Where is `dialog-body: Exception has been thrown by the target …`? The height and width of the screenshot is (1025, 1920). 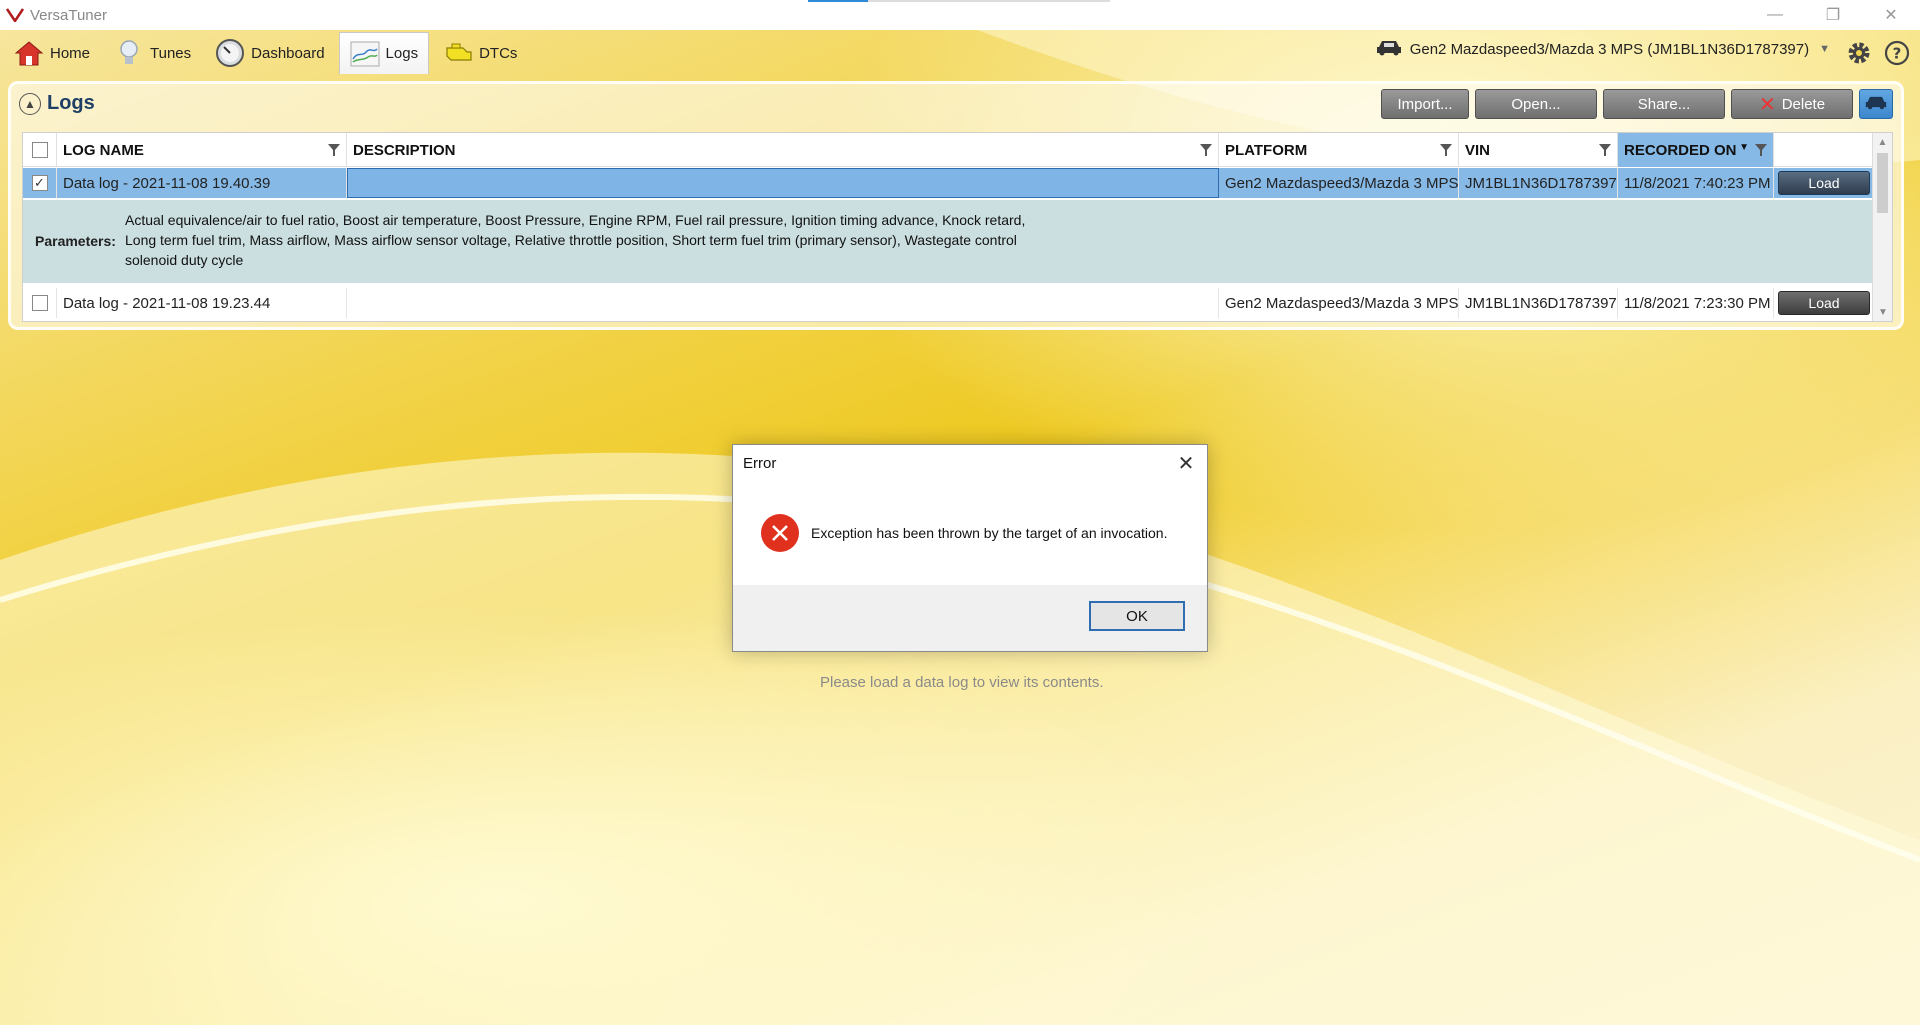
dialog-body: Exception has been thrown by the target … is located at coordinates (970, 533).